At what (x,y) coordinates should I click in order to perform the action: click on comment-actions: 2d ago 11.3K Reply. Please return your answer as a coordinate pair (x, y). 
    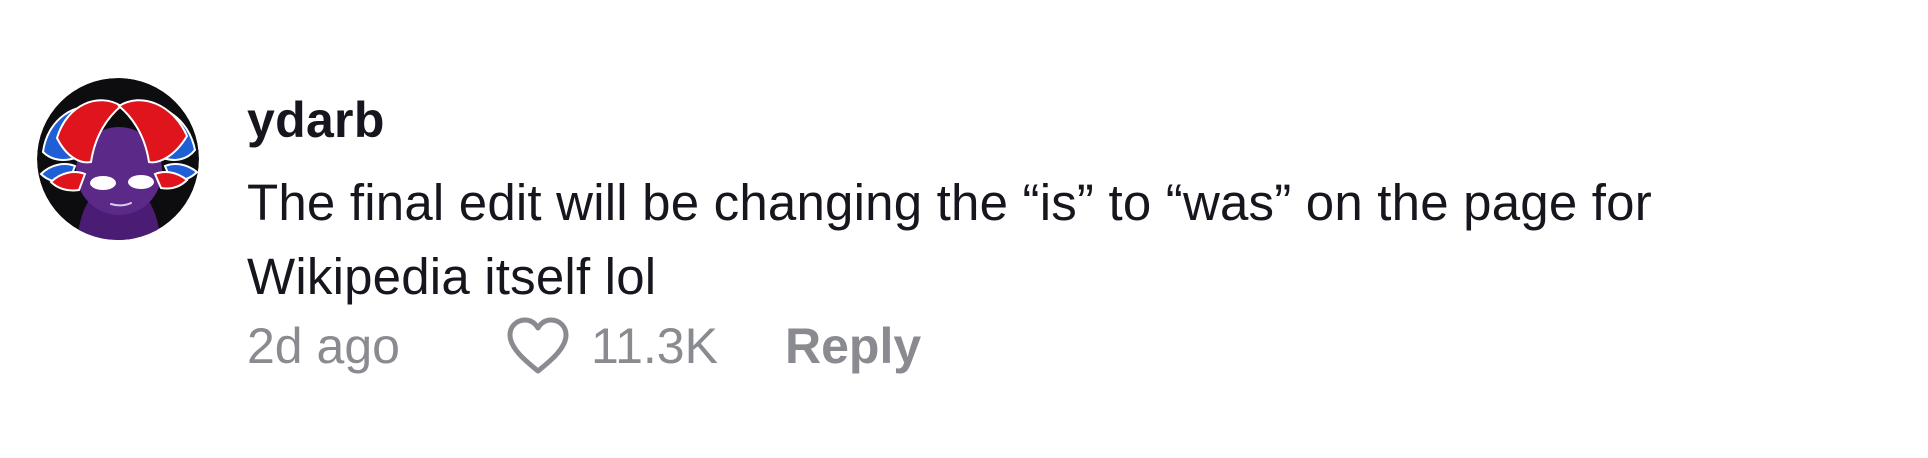
    Looking at the image, I should click on (697, 346).